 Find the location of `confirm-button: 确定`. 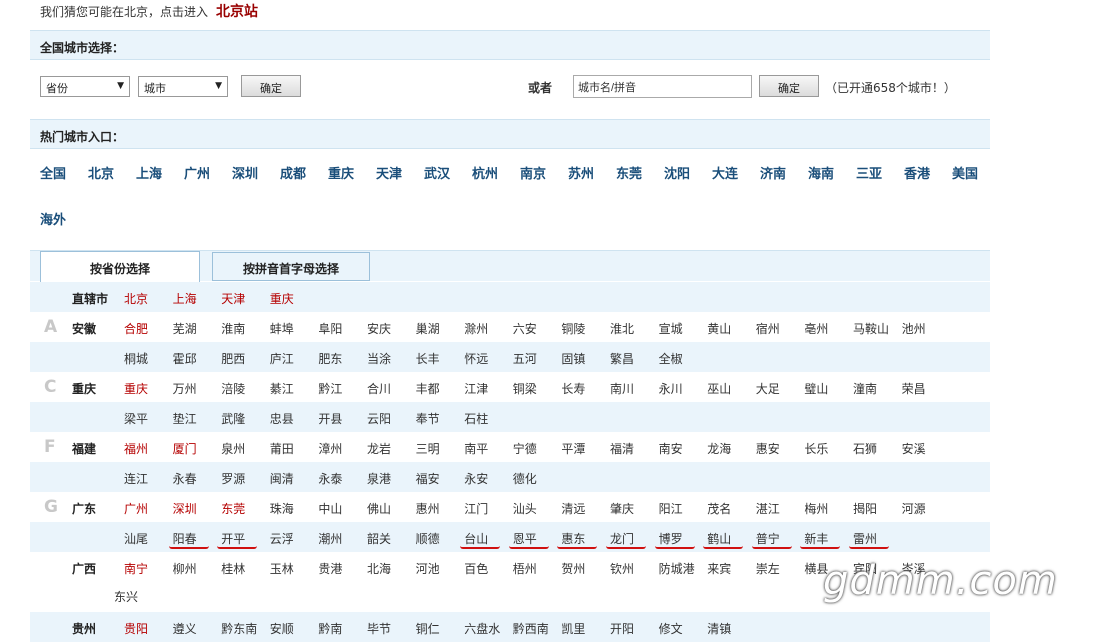

confirm-button: 确定 is located at coordinates (271, 86).